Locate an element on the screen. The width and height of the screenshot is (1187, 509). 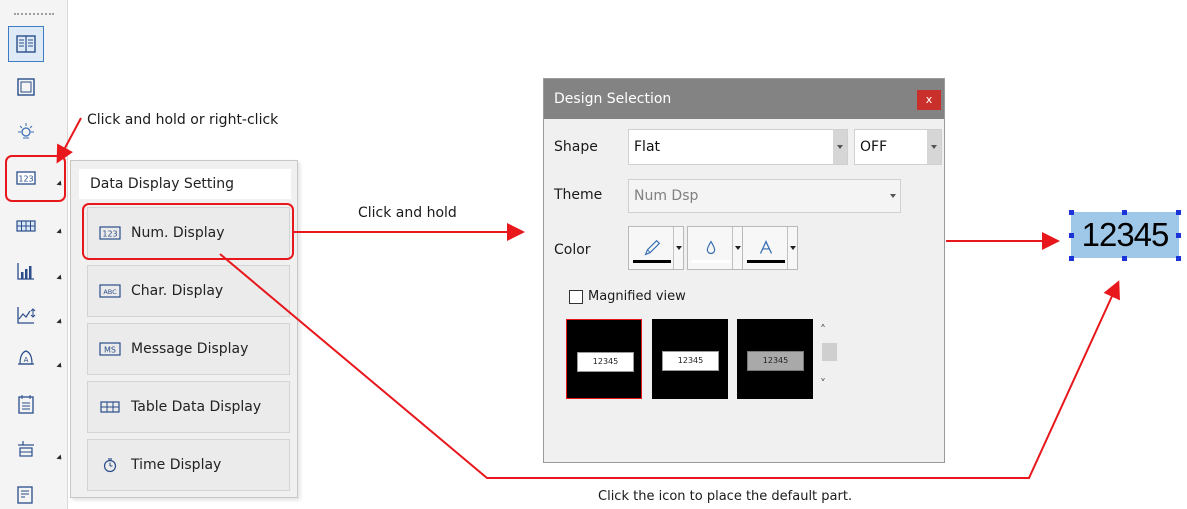
fill-color-swatch is located at coordinates (711, 261).